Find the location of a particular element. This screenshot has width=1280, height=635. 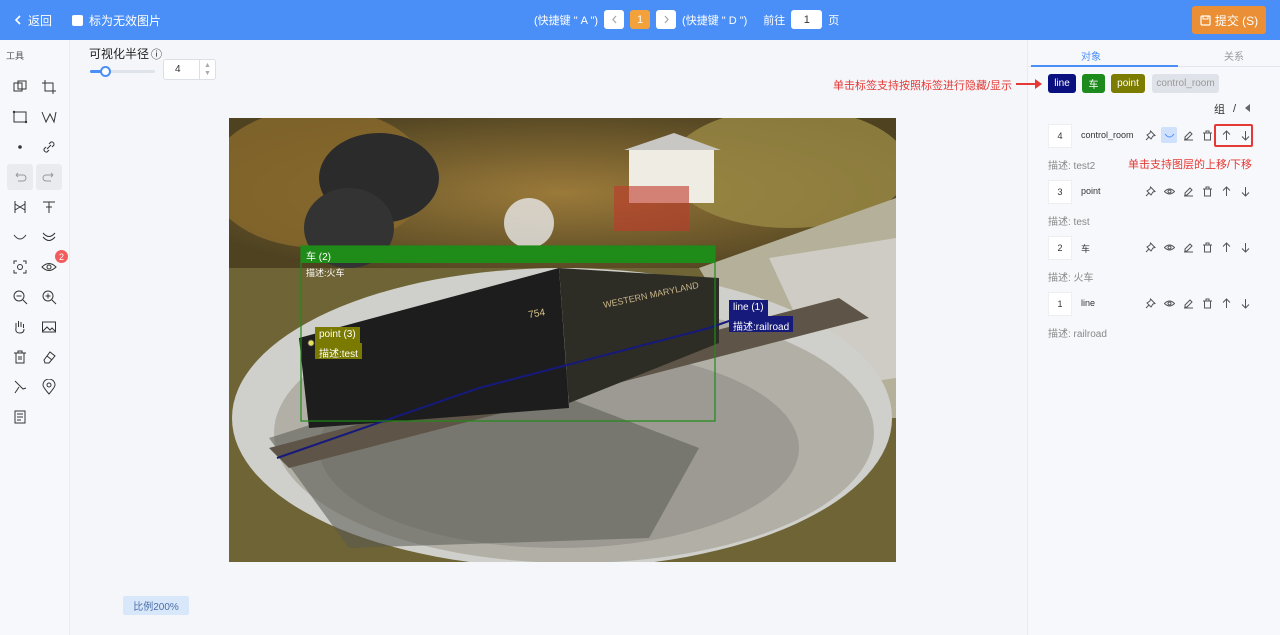

layer-item: 1 line is located at coordinates (1158, 304).